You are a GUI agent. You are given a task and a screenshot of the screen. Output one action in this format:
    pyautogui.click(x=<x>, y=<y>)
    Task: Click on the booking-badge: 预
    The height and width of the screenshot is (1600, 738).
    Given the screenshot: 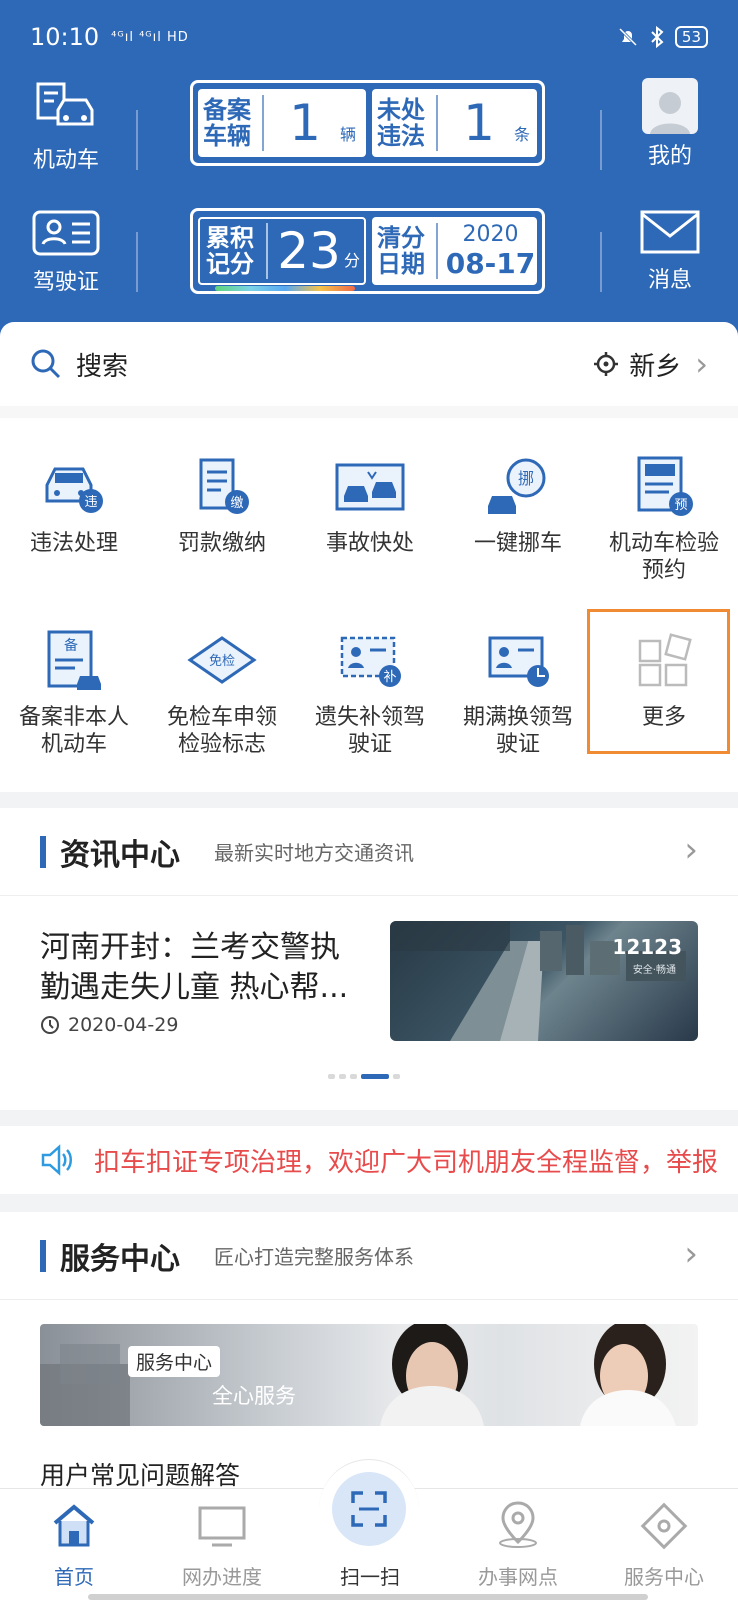 What is the action you would take?
    pyautogui.click(x=680, y=505)
    